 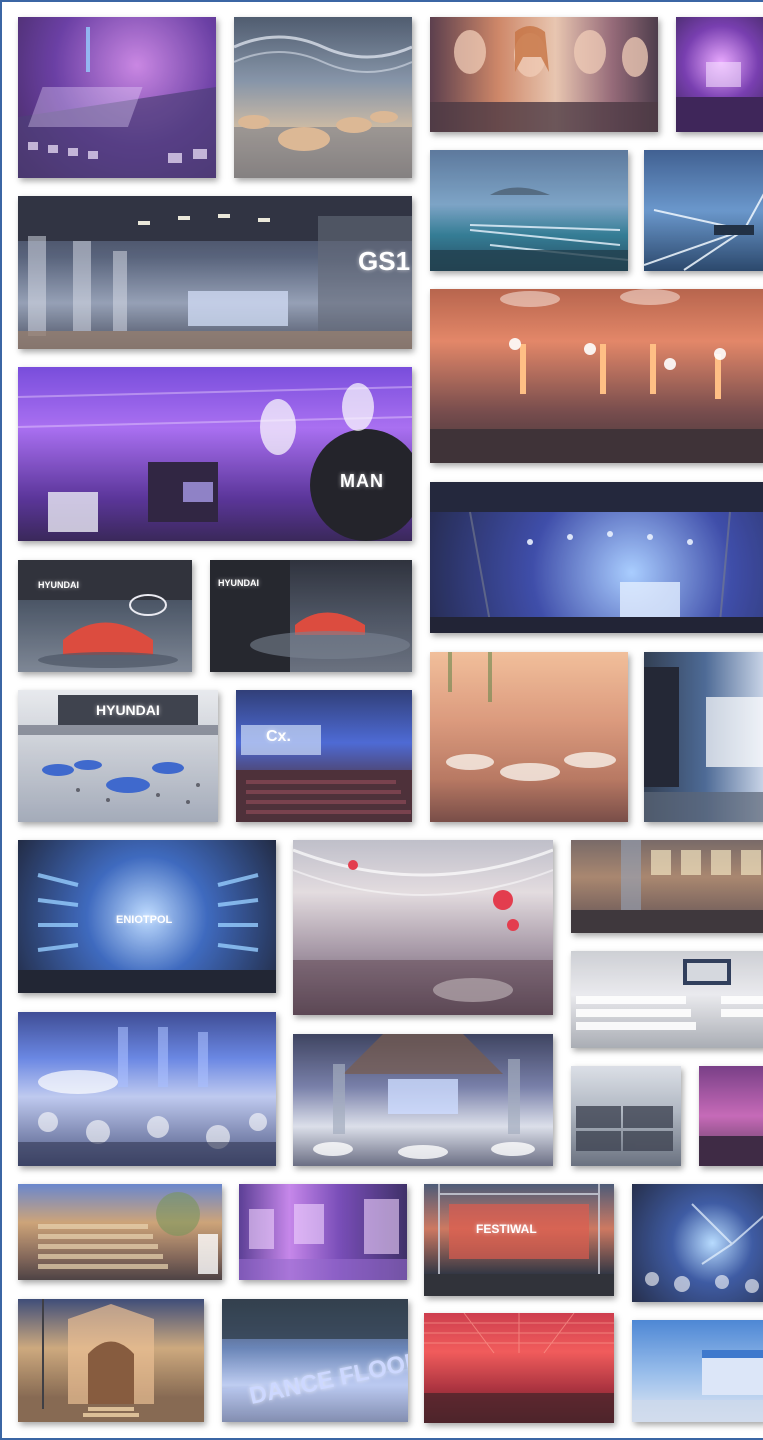 What do you see at coordinates (323, 106) in the screenshot?
I see `tent-hall-art` at bounding box center [323, 106].